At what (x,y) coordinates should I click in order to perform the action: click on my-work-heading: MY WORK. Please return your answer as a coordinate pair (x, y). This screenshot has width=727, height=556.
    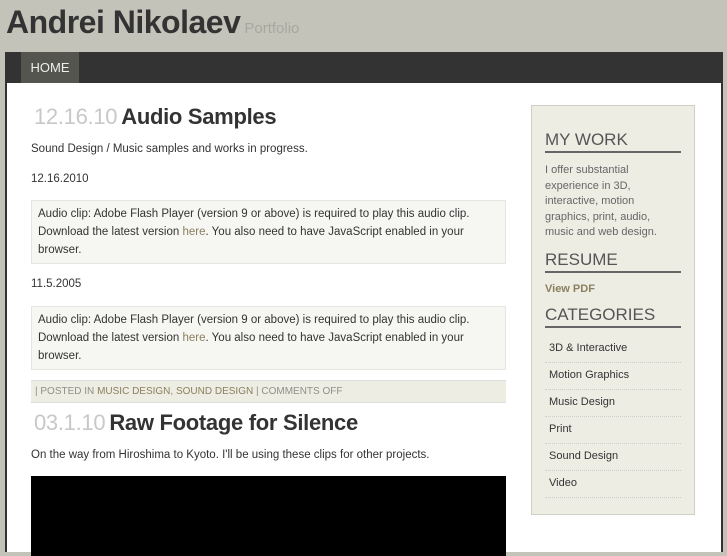
    Looking at the image, I should click on (613, 141).